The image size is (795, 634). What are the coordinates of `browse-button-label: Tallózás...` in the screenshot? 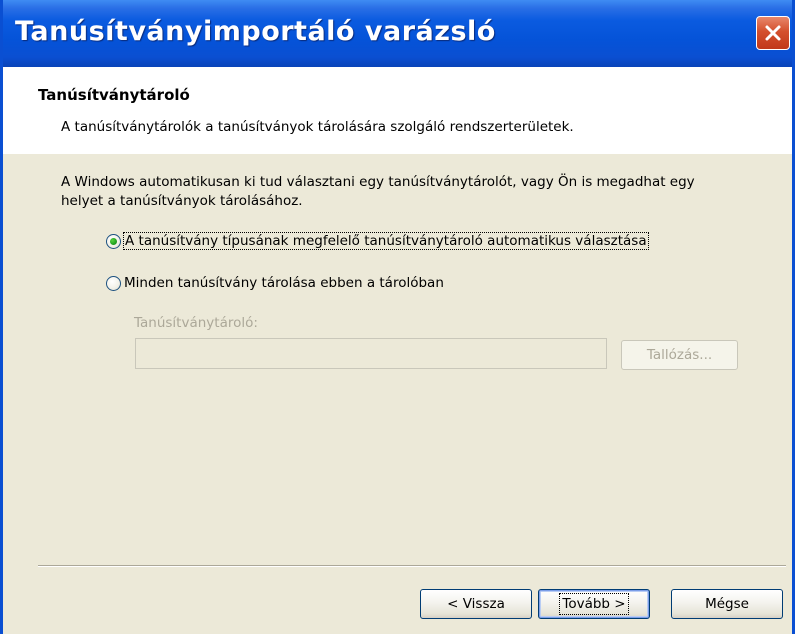 It's located at (679, 355).